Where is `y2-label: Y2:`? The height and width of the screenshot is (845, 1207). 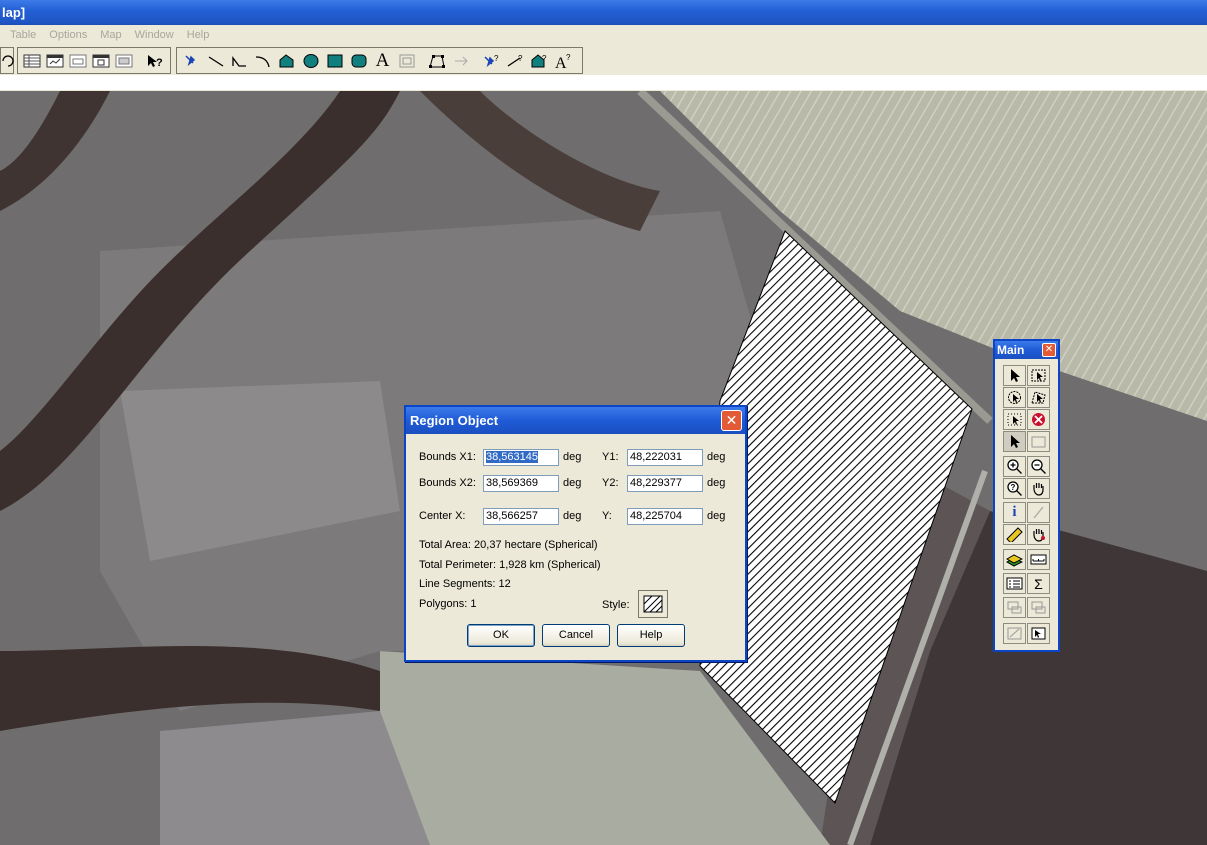 y2-label: Y2: is located at coordinates (610, 483).